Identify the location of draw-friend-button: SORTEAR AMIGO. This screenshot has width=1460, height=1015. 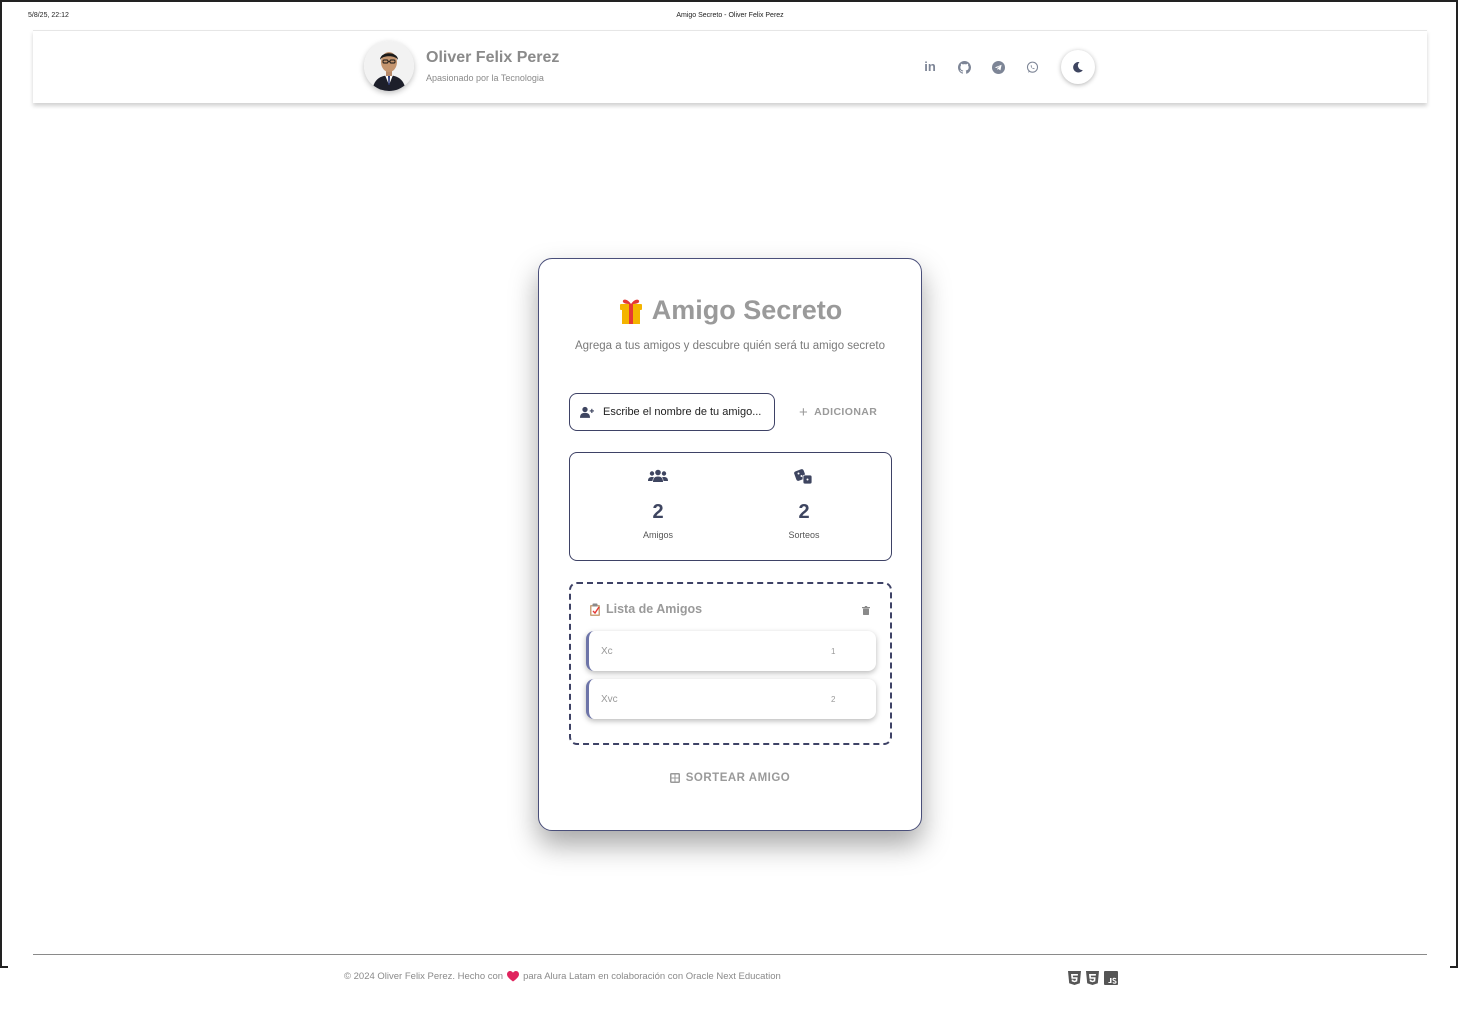
(730, 778).